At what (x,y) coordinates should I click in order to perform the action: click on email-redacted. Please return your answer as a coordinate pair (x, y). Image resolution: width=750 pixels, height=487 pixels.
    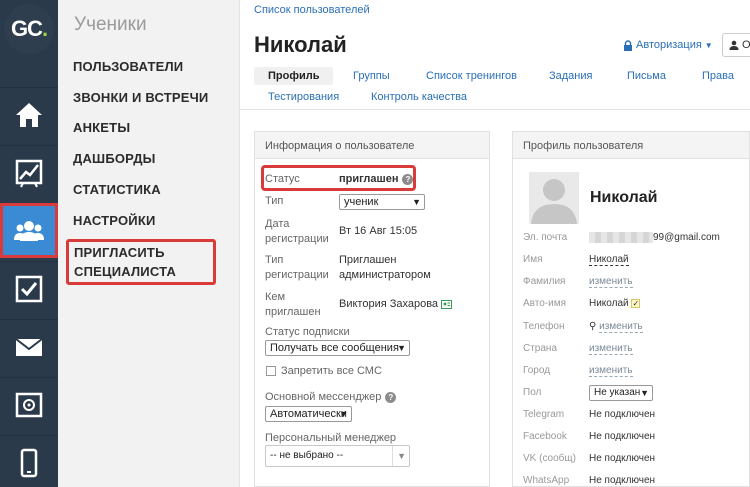
    Looking at the image, I should click on (621, 237).